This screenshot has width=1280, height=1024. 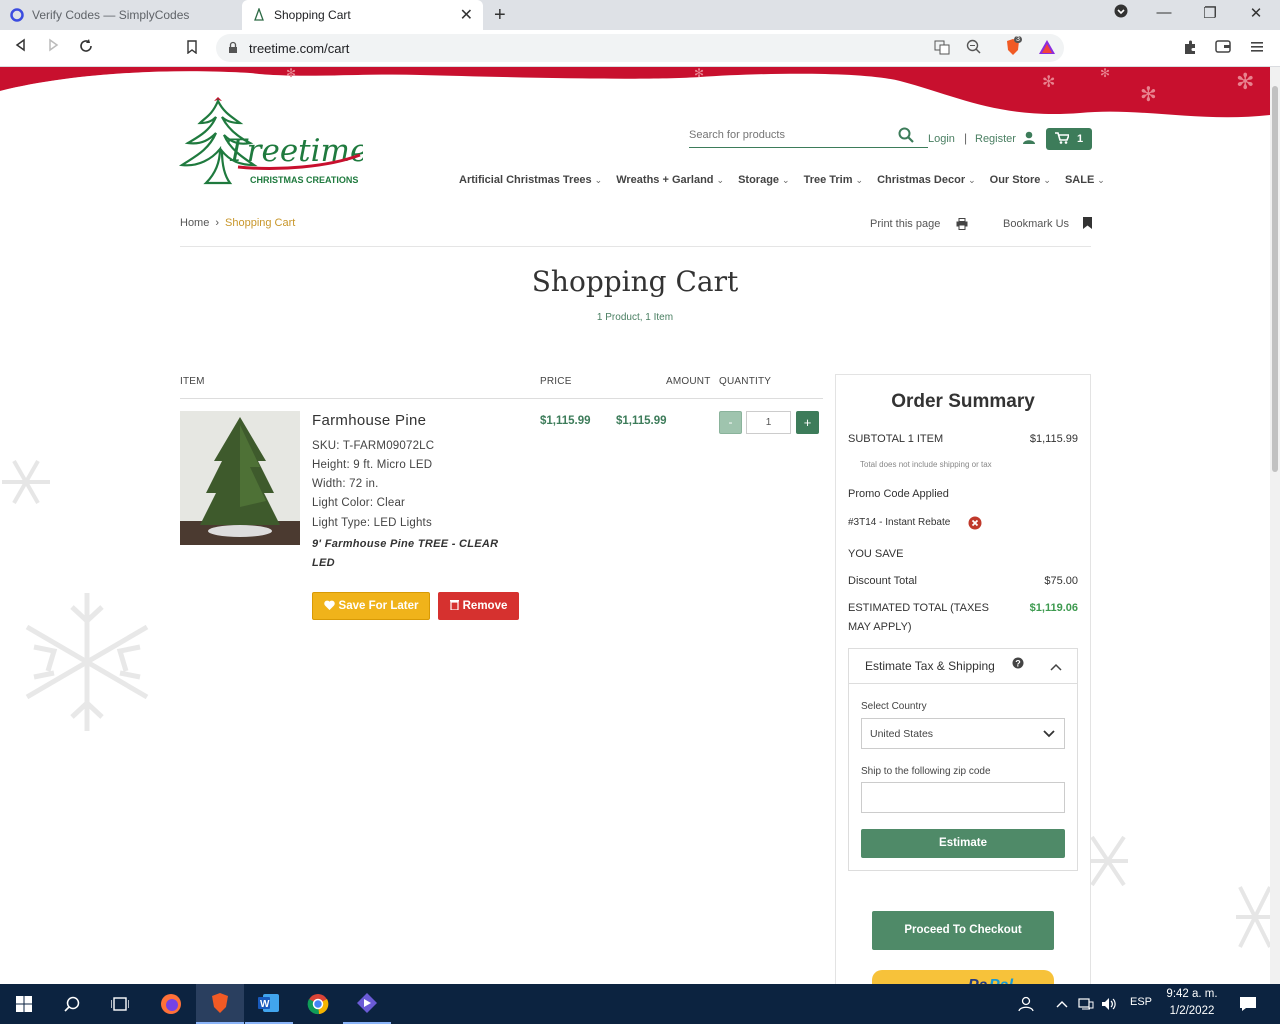 What do you see at coordinates (963, 797) in the screenshot?
I see `zip-code-input` at bounding box center [963, 797].